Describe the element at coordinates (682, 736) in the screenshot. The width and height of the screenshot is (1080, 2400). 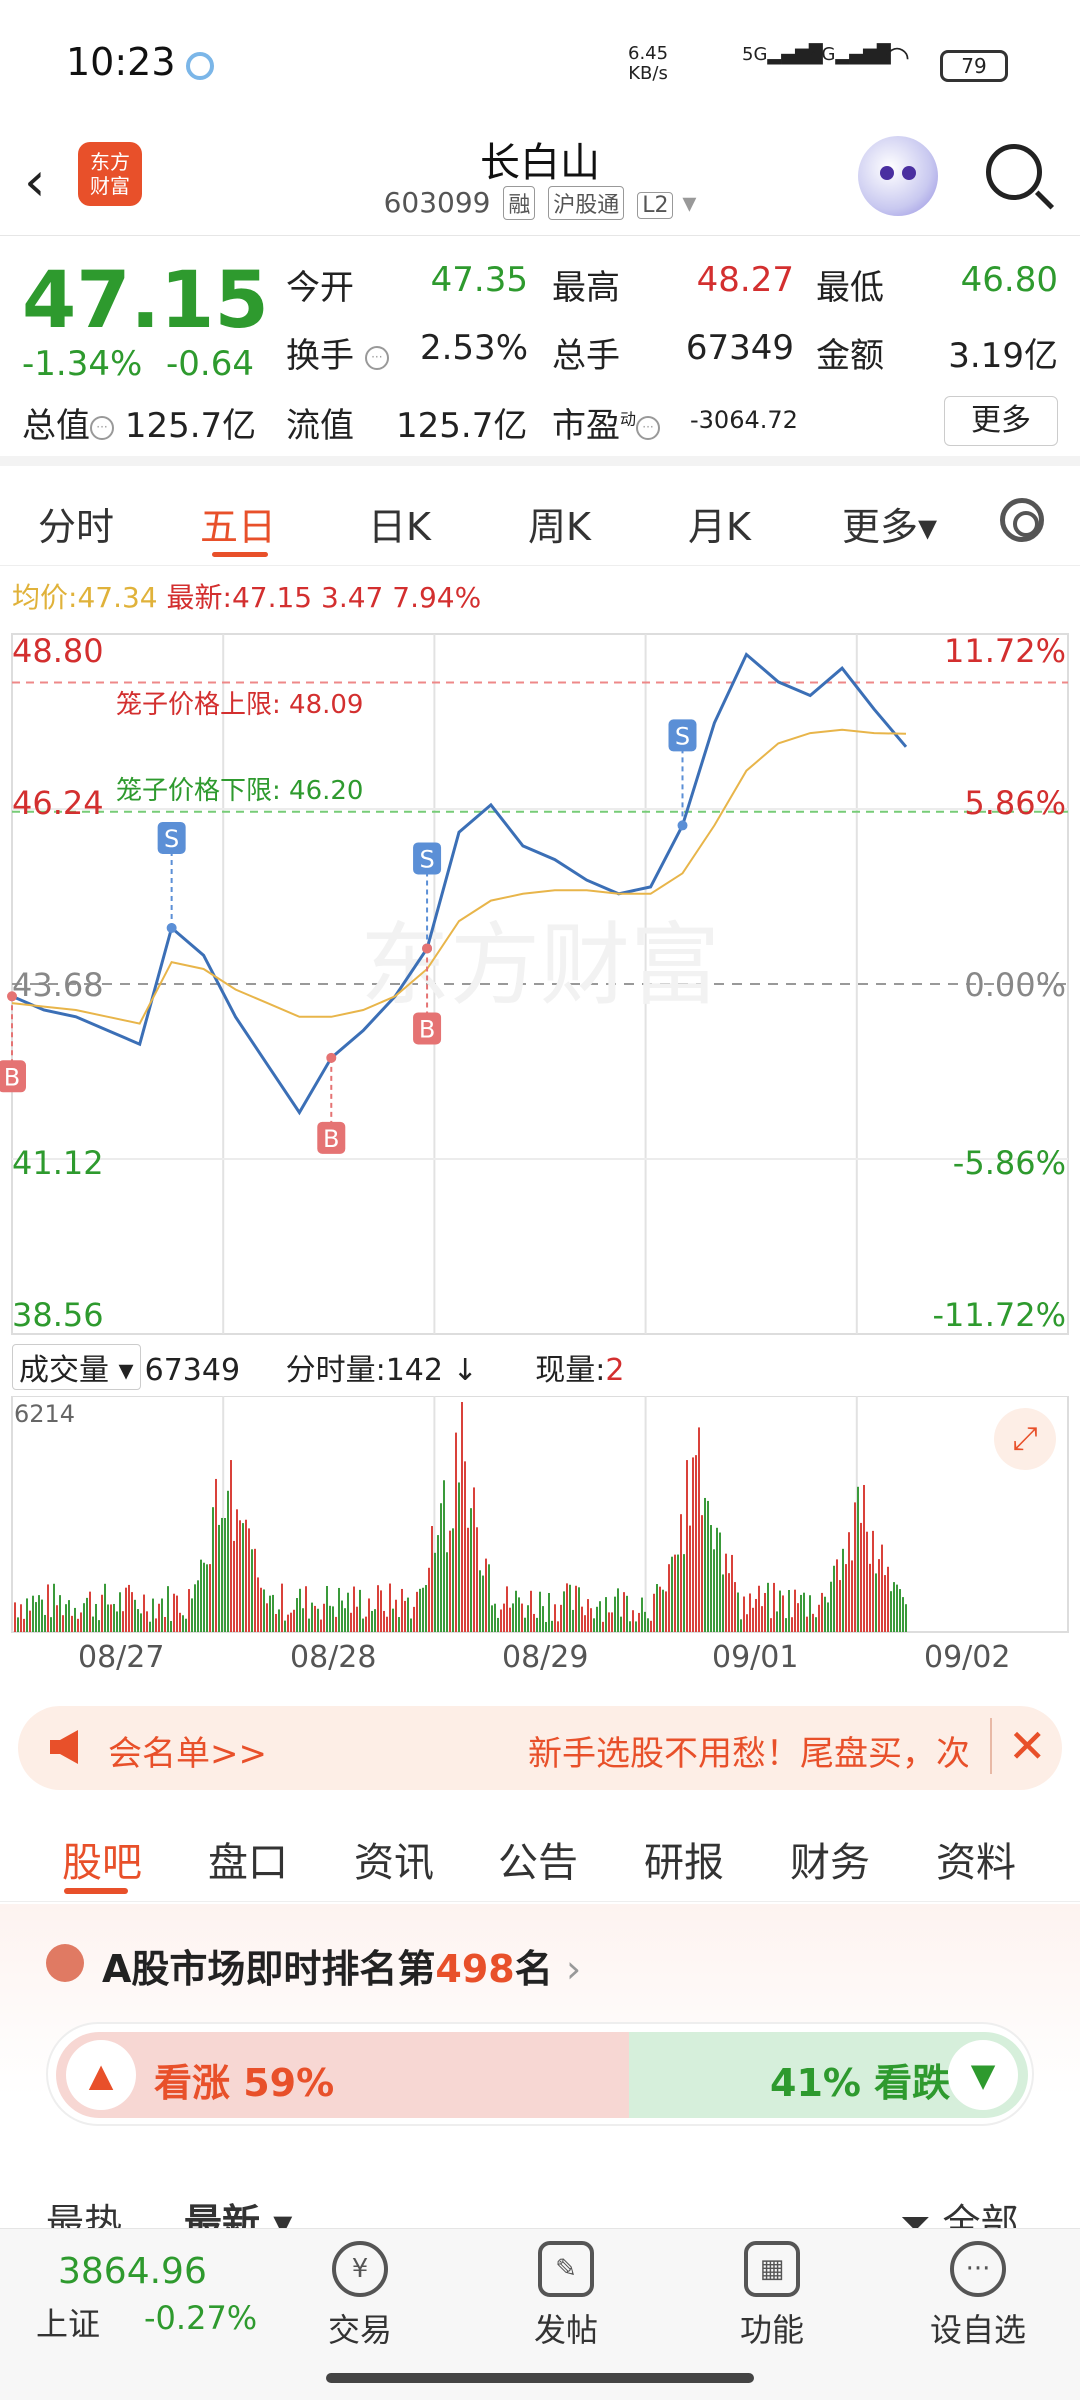
I see `marker-label: S` at that location.